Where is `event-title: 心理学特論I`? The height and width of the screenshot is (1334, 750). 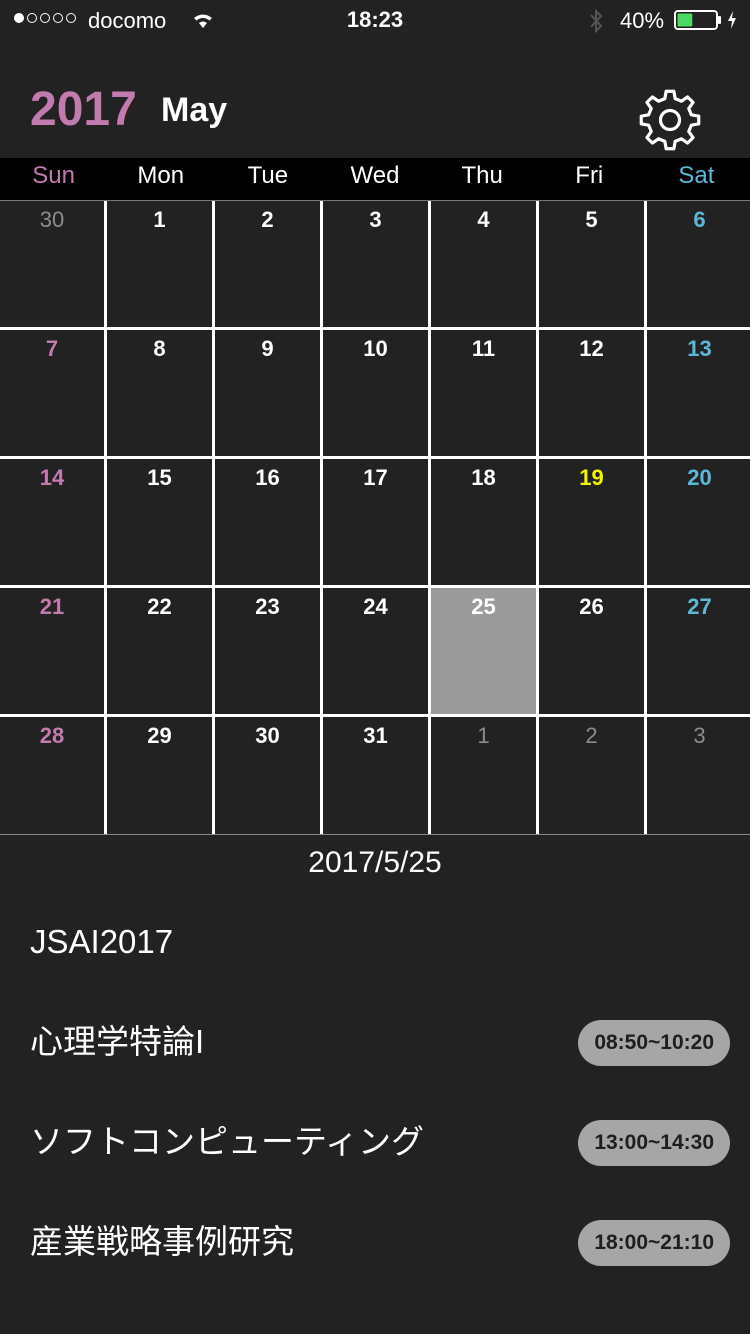 event-title: 心理学特論I is located at coordinates (117, 1041).